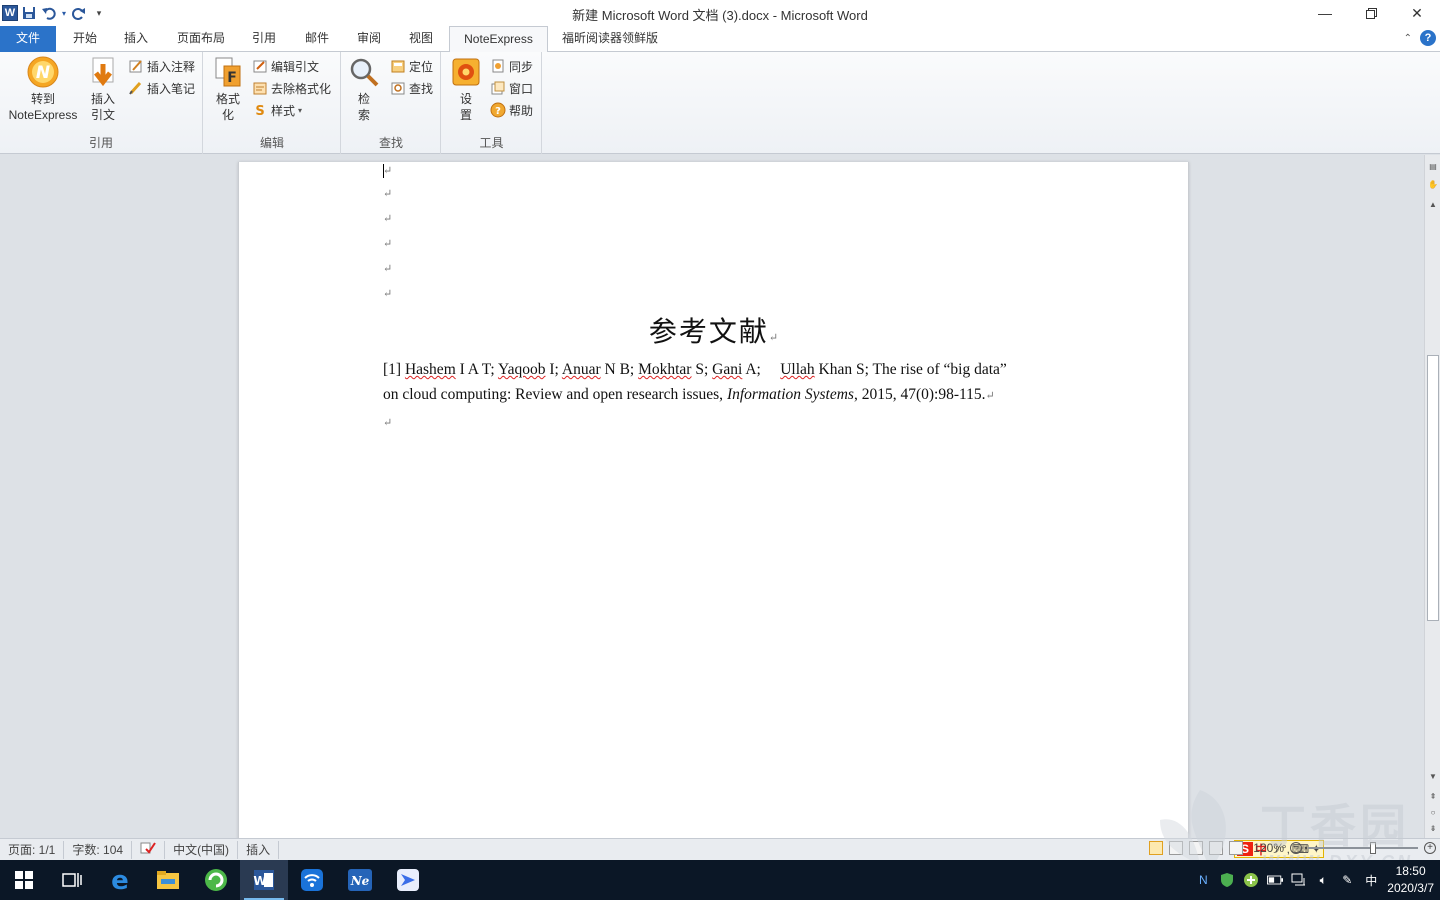 The width and height of the screenshot is (1440, 900). What do you see at coordinates (1430, 848) in the screenshot?
I see `zoom-in-icon: +` at bounding box center [1430, 848].